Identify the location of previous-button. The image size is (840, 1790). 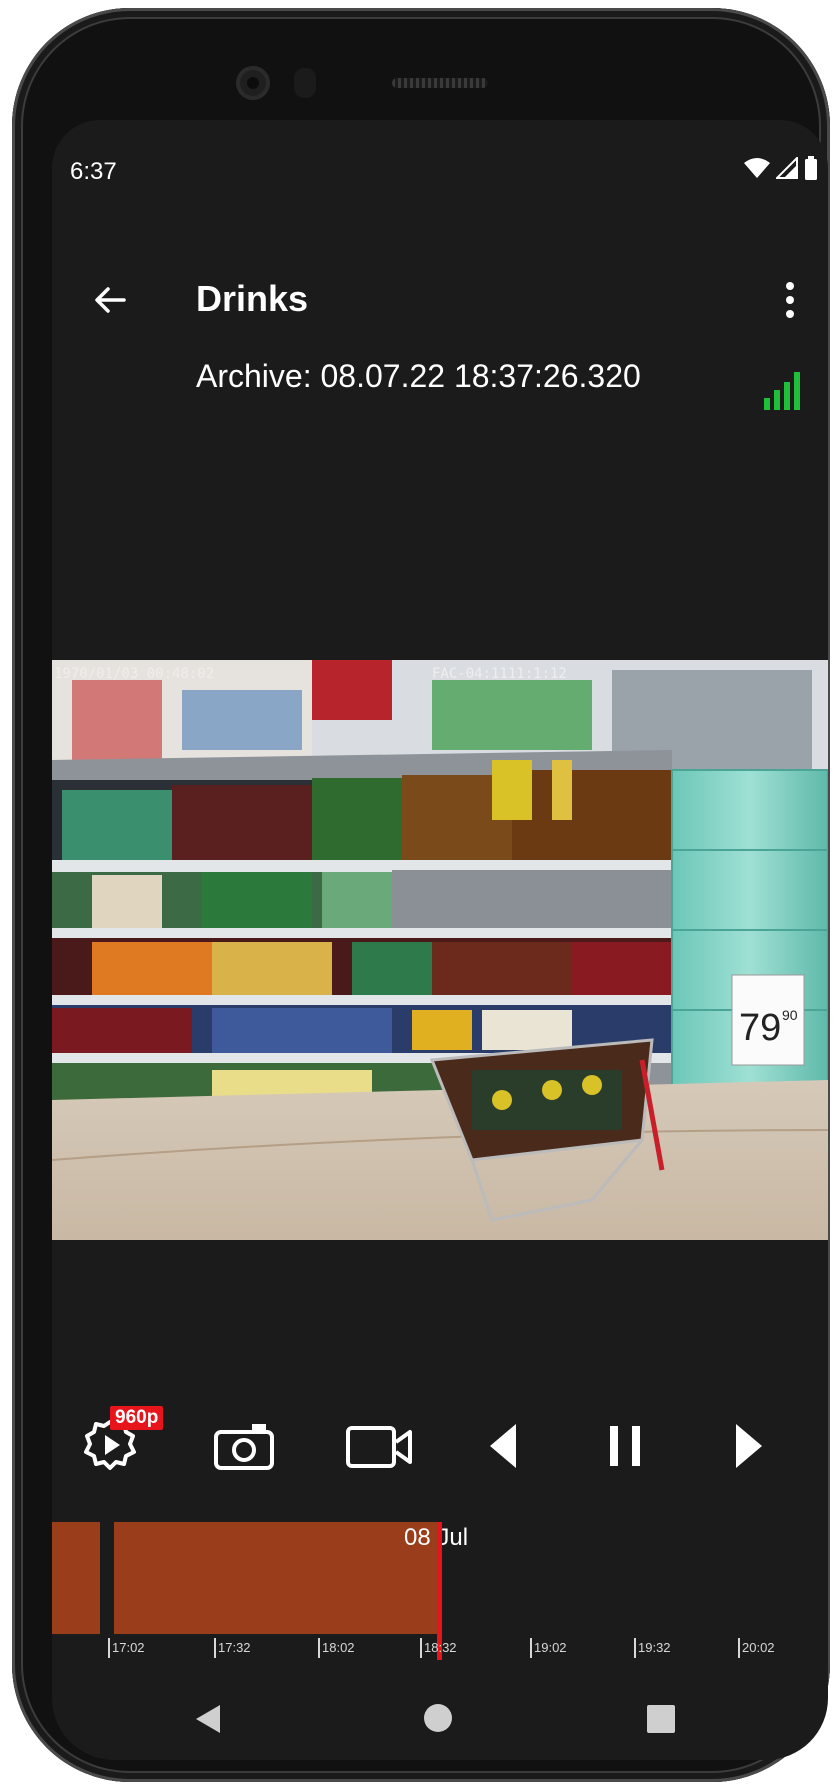
(504, 1446).